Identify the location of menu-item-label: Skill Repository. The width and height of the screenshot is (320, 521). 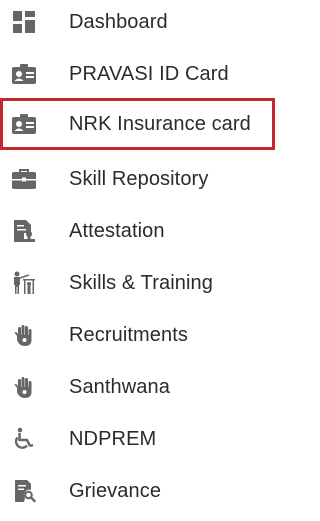
(139, 178).